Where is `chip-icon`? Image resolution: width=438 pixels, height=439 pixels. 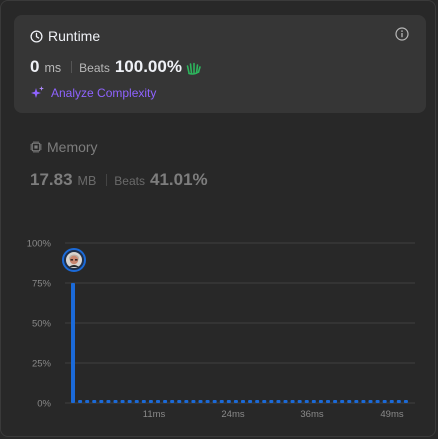
chip-icon is located at coordinates (36, 147).